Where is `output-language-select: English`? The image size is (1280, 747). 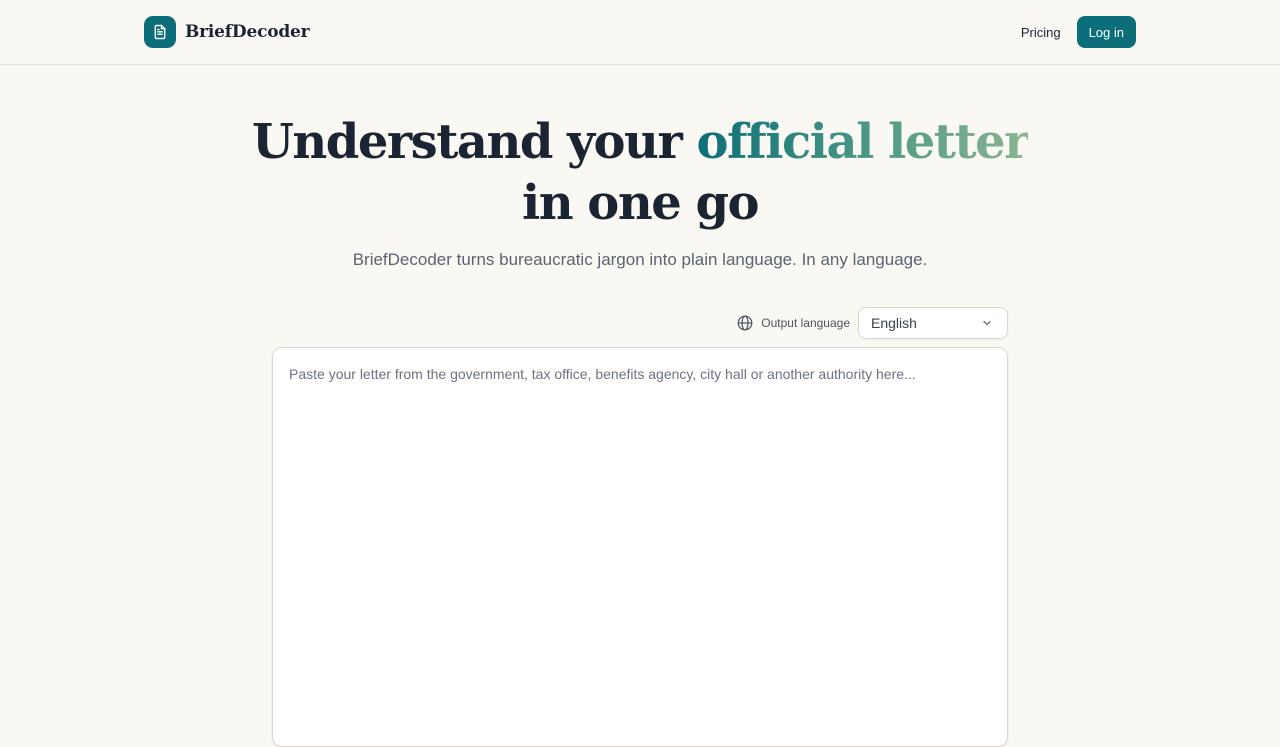
output-language-select: English is located at coordinates (933, 323).